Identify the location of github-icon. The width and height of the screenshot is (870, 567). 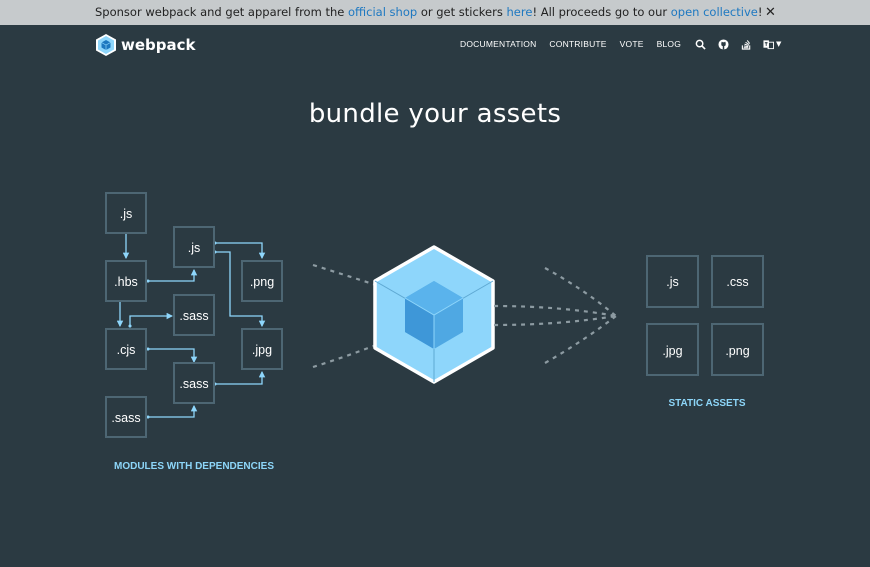
(723, 44).